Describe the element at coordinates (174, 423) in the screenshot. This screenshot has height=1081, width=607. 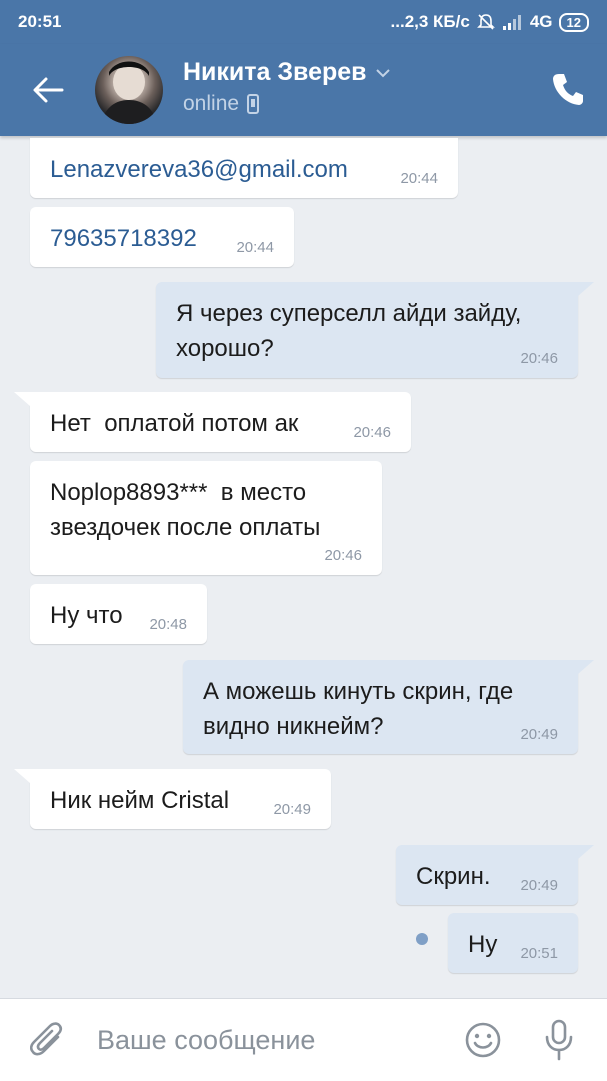
I see `message-text: Нет оплатой потом ак` at that location.